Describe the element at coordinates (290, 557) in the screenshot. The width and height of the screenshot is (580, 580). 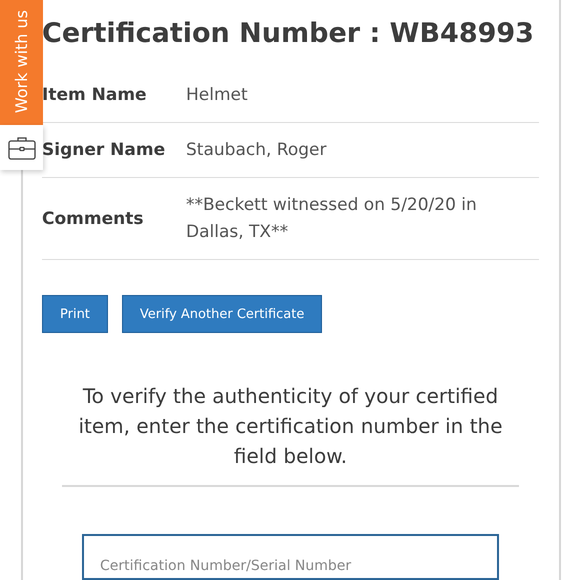
I see `certification-number-field: Certification Number/Serial Number` at that location.